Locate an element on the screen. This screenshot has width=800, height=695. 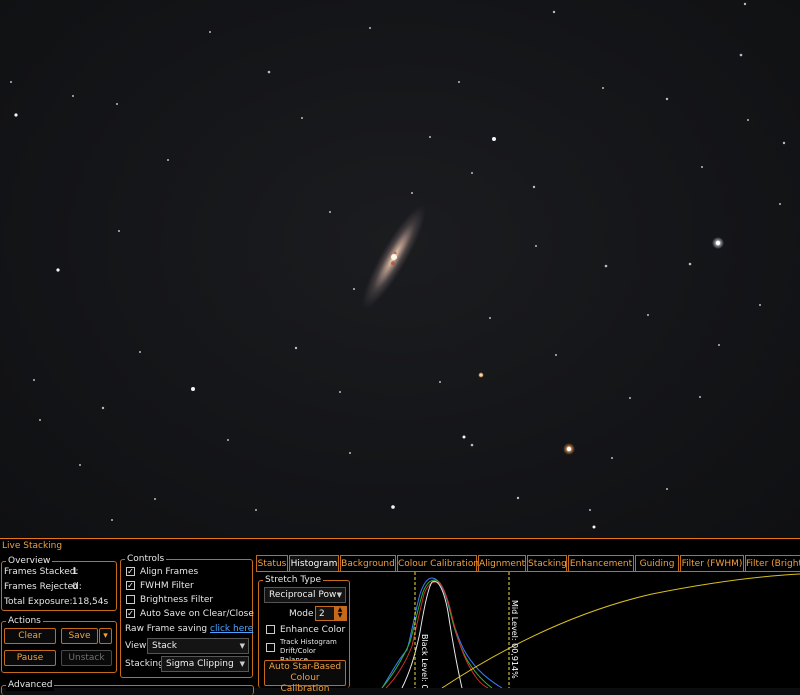
total-exposure-label: Total Exposure: is located at coordinates (38, 602).